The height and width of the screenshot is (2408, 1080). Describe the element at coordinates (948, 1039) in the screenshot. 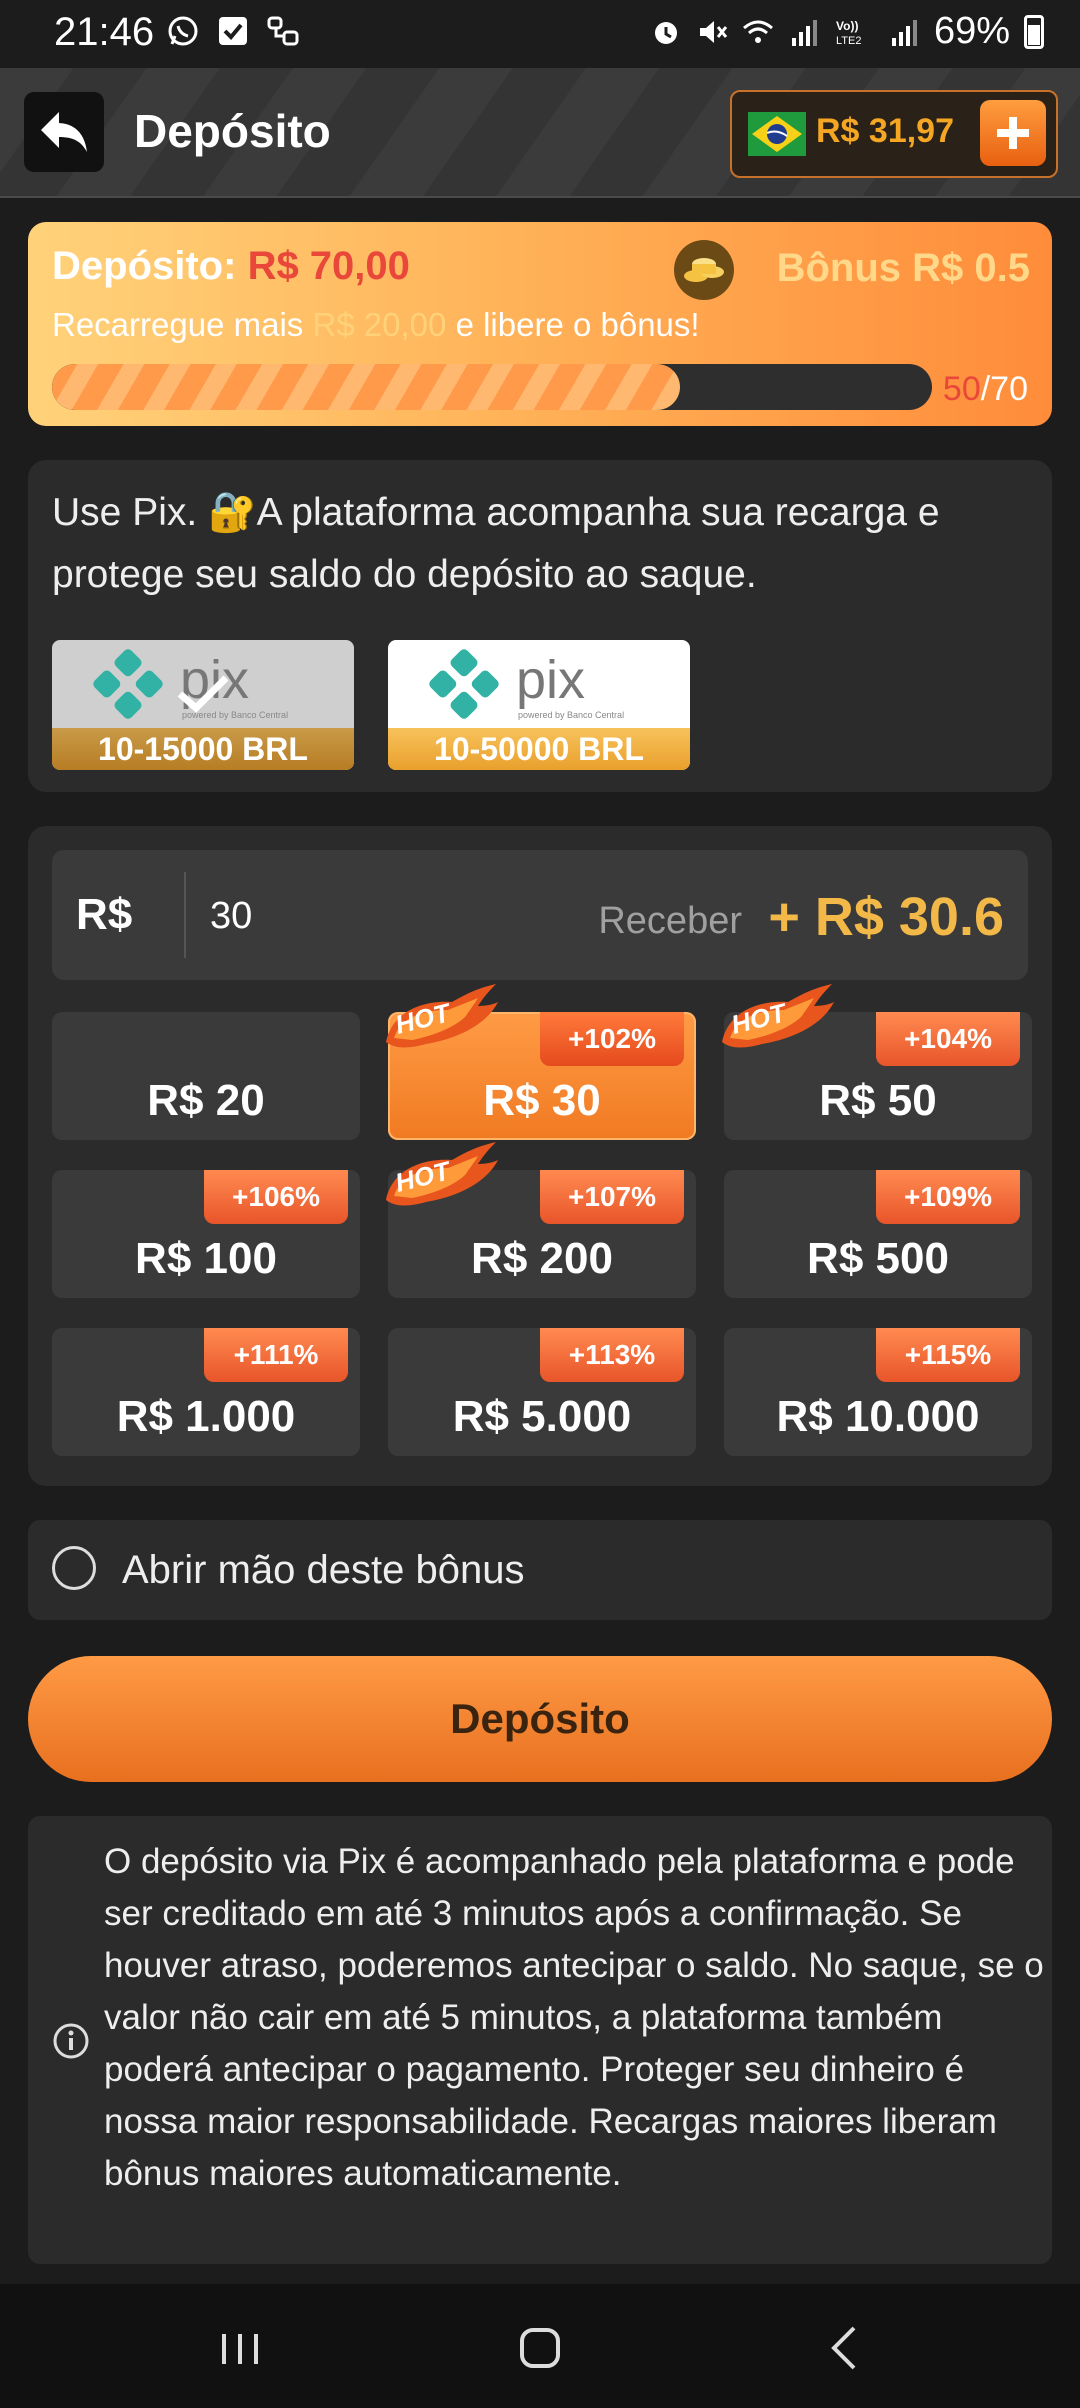

I see `bonus-percent-badge: +104%` at that location.